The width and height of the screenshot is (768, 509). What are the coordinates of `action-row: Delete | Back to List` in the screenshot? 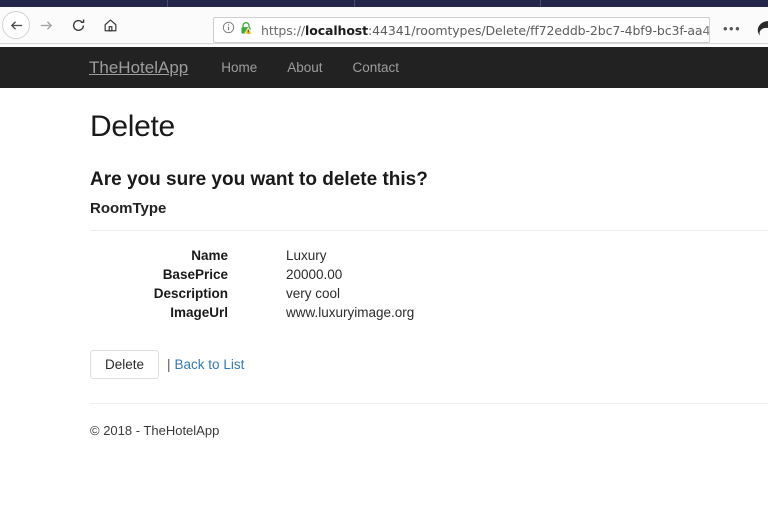 It's located at (429, 364).